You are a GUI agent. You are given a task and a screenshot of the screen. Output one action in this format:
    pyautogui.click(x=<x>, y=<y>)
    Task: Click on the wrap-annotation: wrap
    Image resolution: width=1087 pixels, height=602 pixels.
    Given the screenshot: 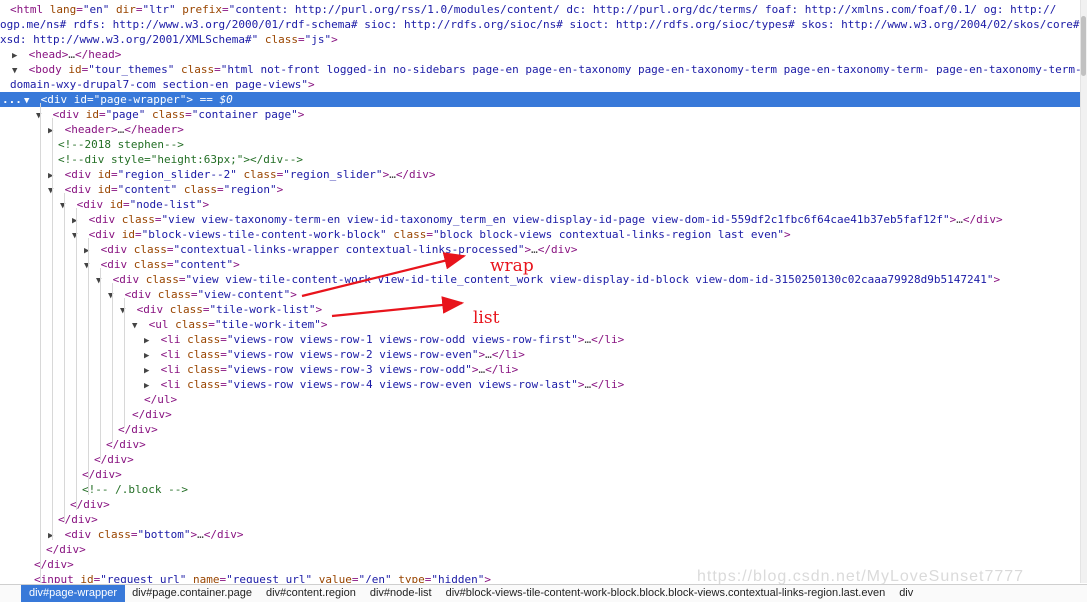 What is the action you would take?
    pyautogui.click(x=512, y=266)
    